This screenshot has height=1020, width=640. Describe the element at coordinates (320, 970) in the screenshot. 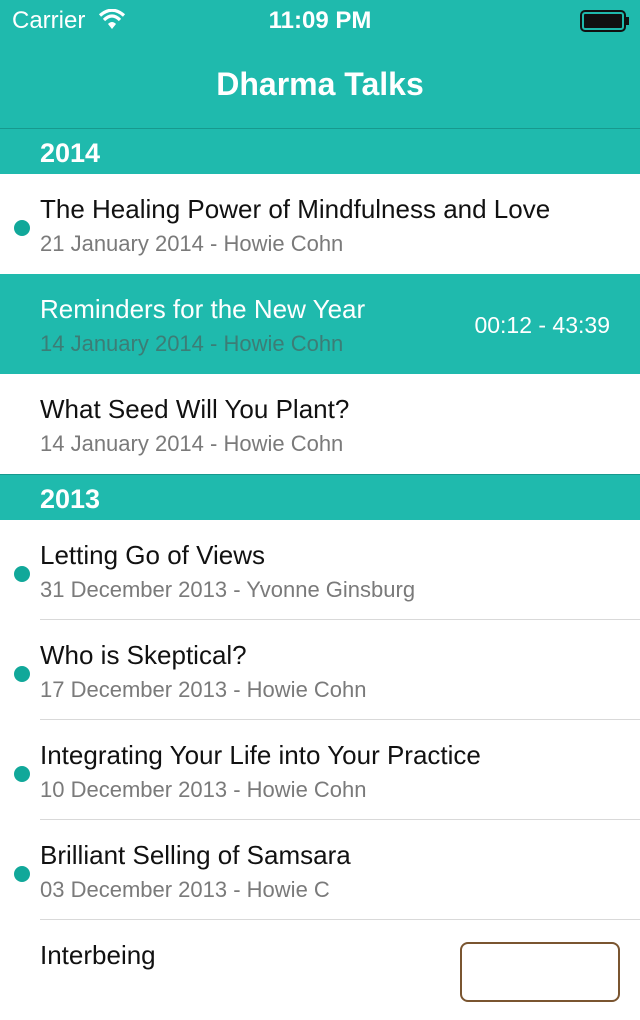

I see `talk-row: Interbeing` at that location.